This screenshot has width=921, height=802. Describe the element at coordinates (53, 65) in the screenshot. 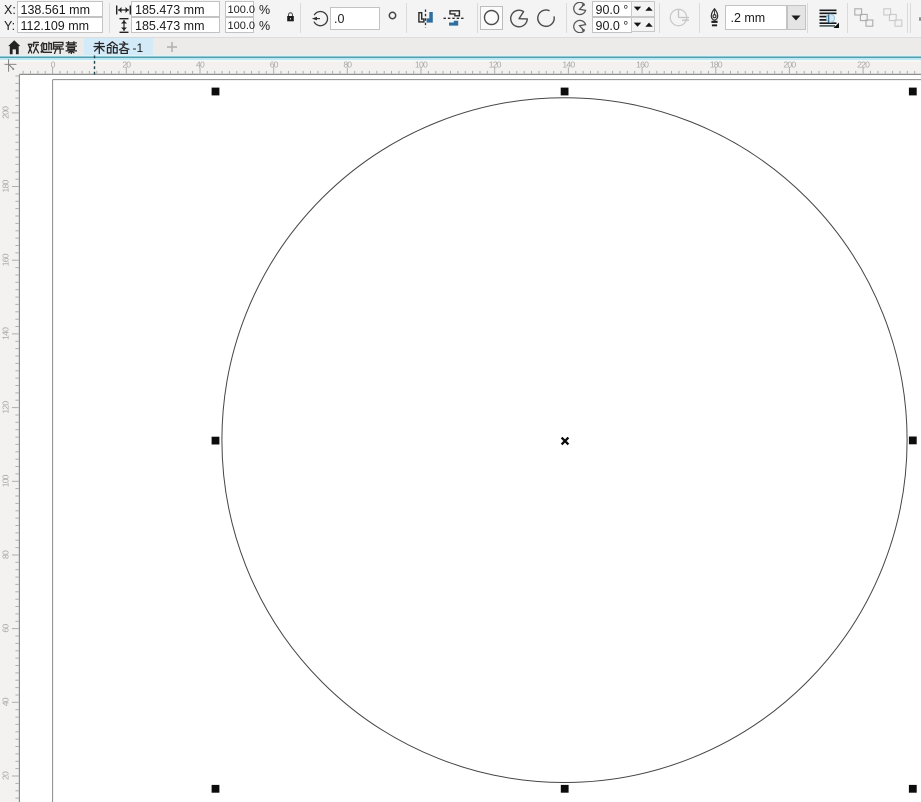

I see `svg-text: 0` at that location.